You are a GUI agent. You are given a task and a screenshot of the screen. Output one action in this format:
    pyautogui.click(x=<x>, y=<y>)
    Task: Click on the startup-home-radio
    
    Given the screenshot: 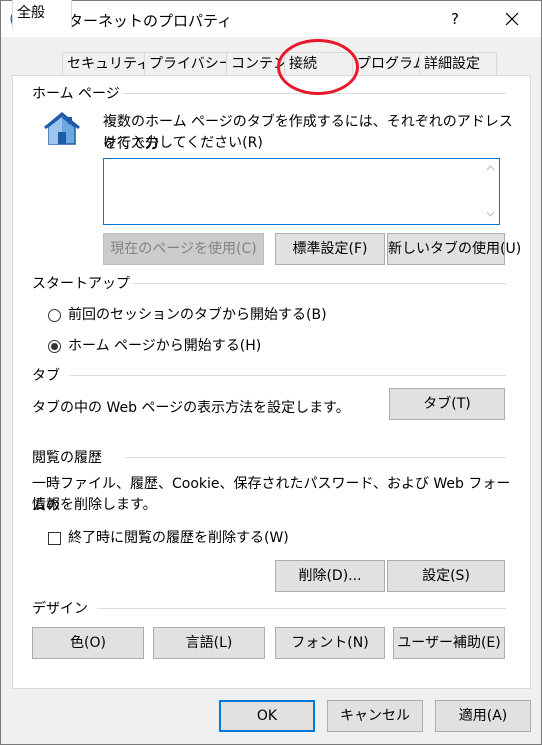 What is the action you would take?
    pyautogui.click(x=54, y=346)
    